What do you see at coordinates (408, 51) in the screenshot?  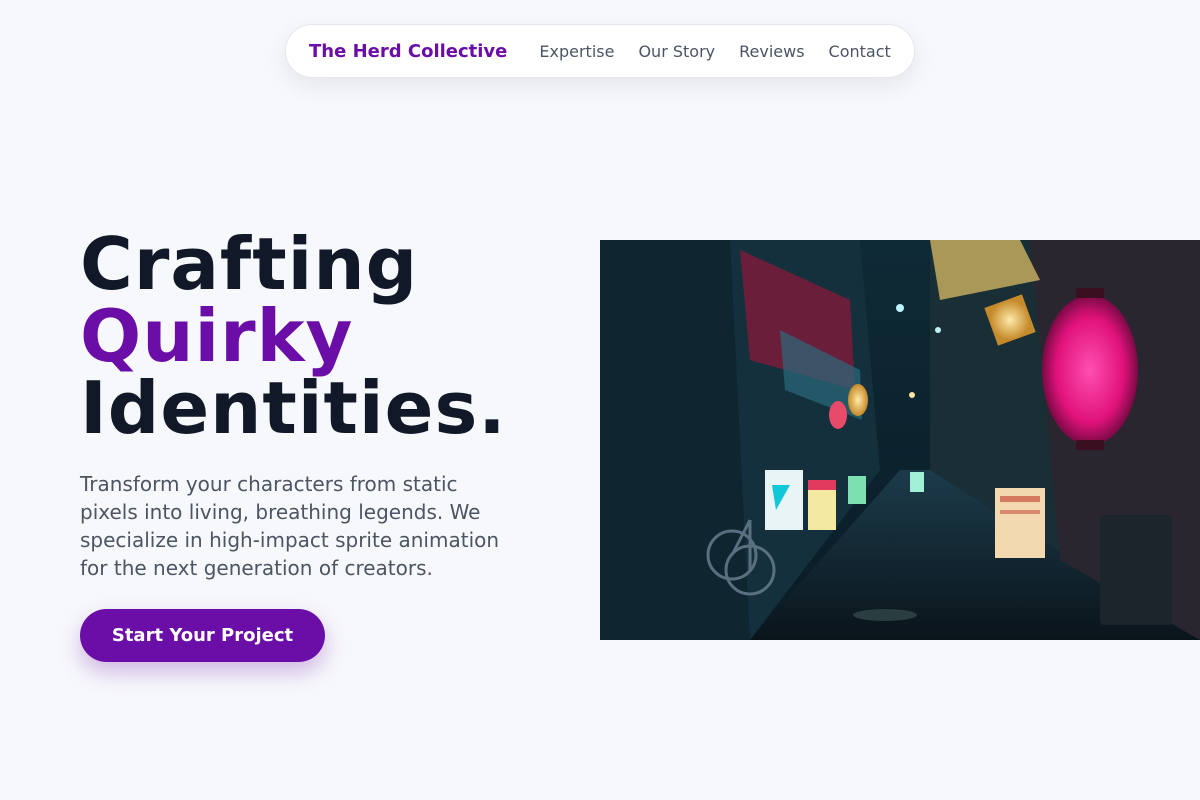 I see `brand-logo-link: The Herd Collective` at bounding box center [408, 51].